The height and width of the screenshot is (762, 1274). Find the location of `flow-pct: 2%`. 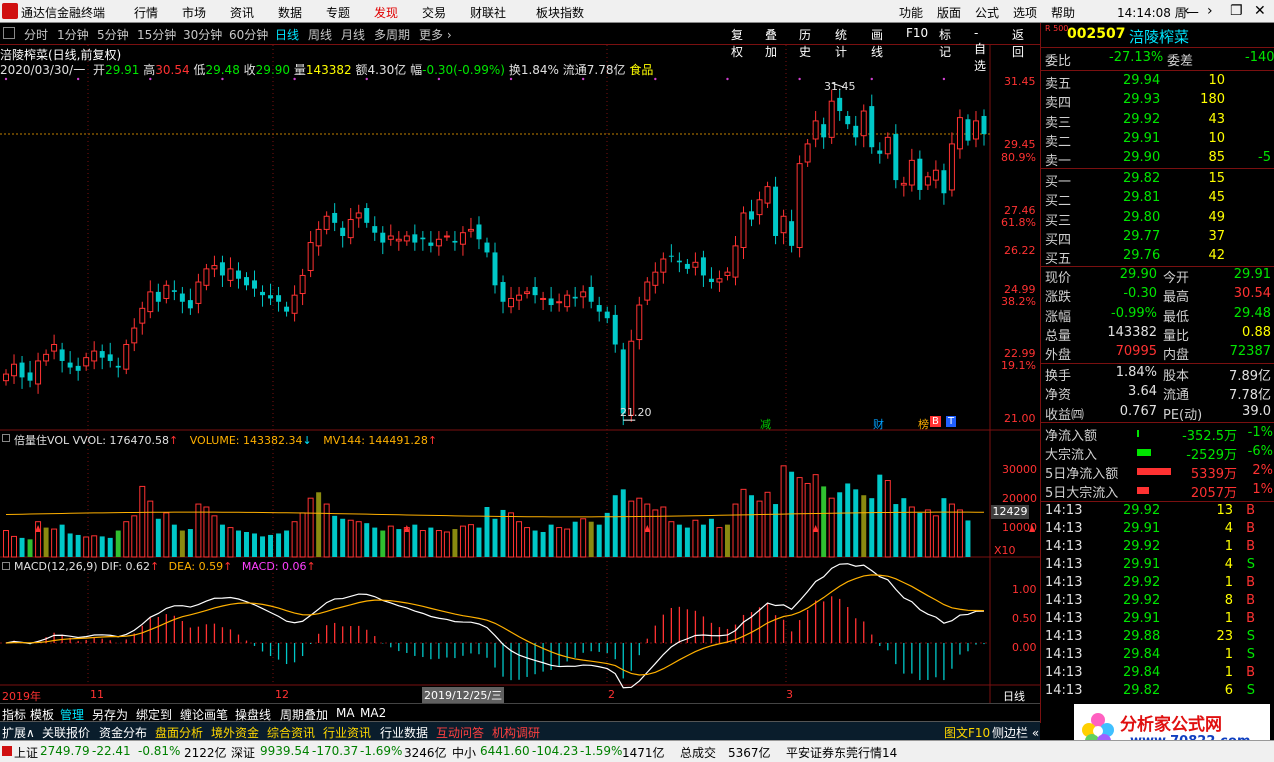

flow-pct: 2% is located at coordinates (1262, 470).